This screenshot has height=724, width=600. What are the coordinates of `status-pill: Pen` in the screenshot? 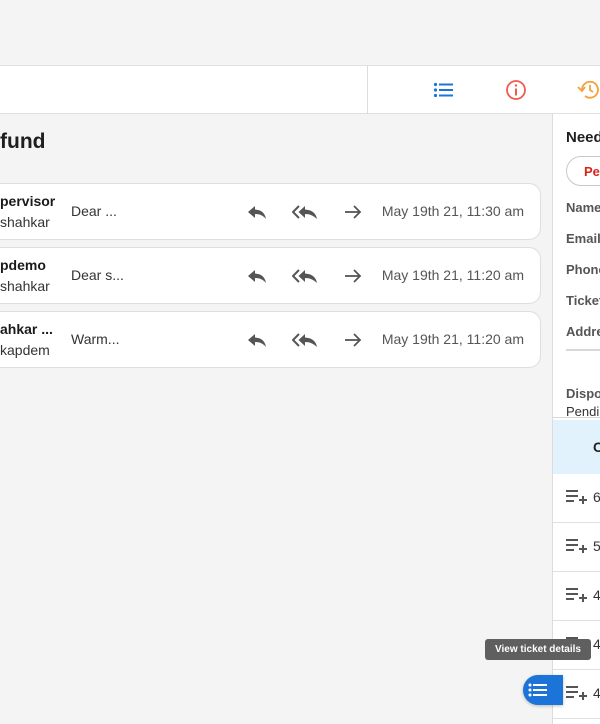 It's located at (583, 171).